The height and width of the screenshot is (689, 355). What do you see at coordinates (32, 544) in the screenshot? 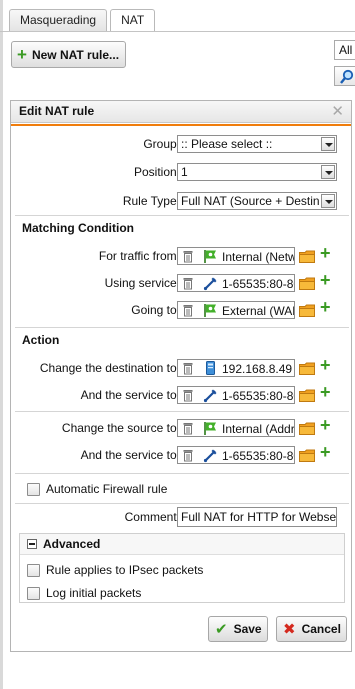
I see `collapse-icon` at bounding box center [32, 544].